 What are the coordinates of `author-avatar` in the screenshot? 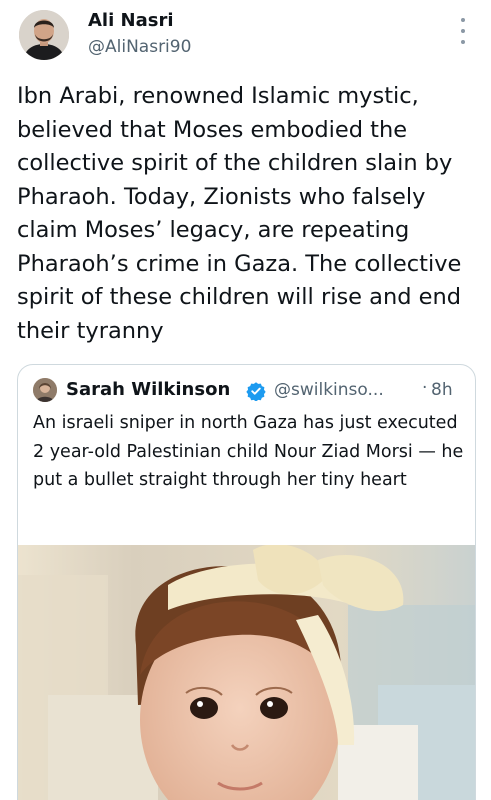 It's located at (44, 35).